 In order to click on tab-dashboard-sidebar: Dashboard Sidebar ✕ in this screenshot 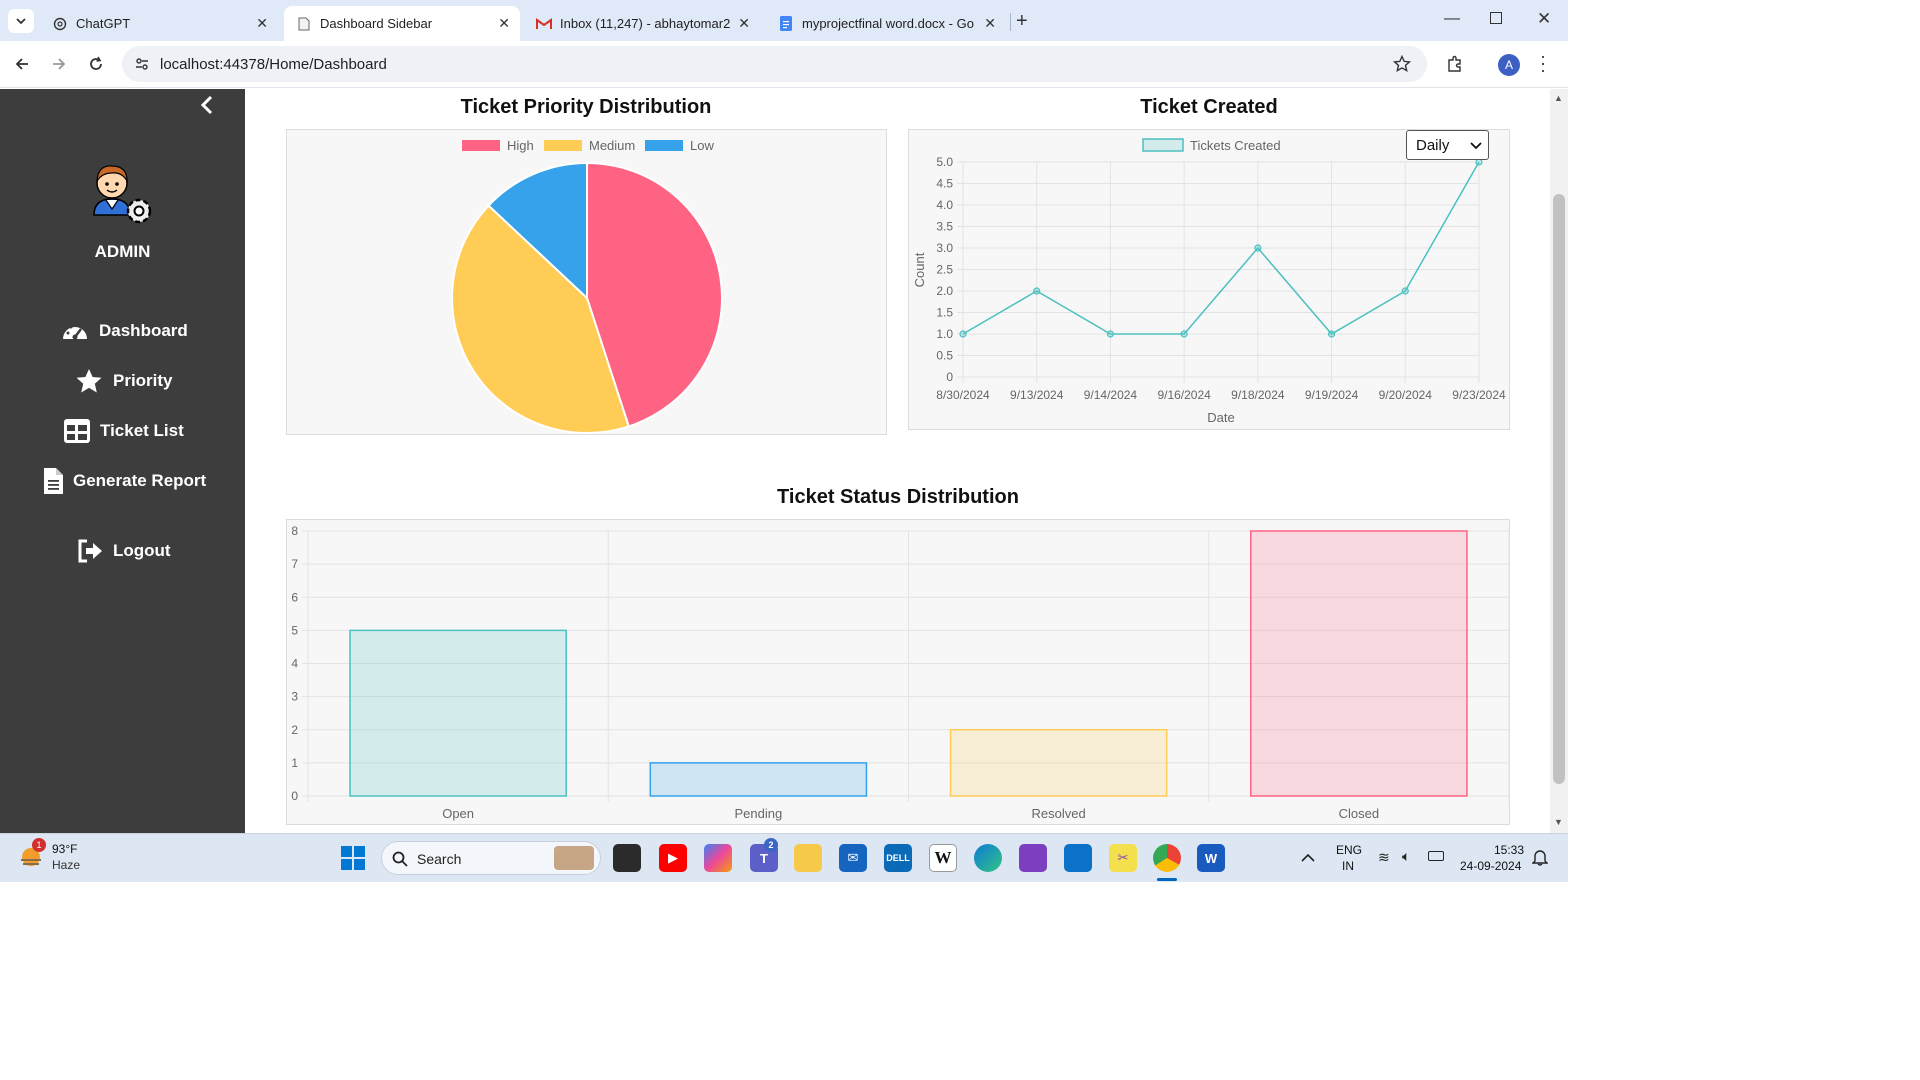, I will do `click(402, 23)`.